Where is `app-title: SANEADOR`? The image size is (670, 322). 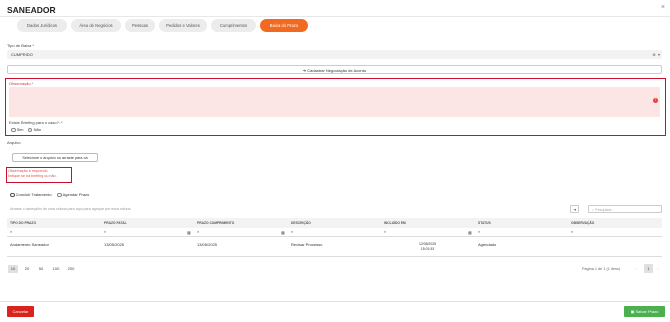
app-title: SANEADOR is located at coordinates (31, 10).